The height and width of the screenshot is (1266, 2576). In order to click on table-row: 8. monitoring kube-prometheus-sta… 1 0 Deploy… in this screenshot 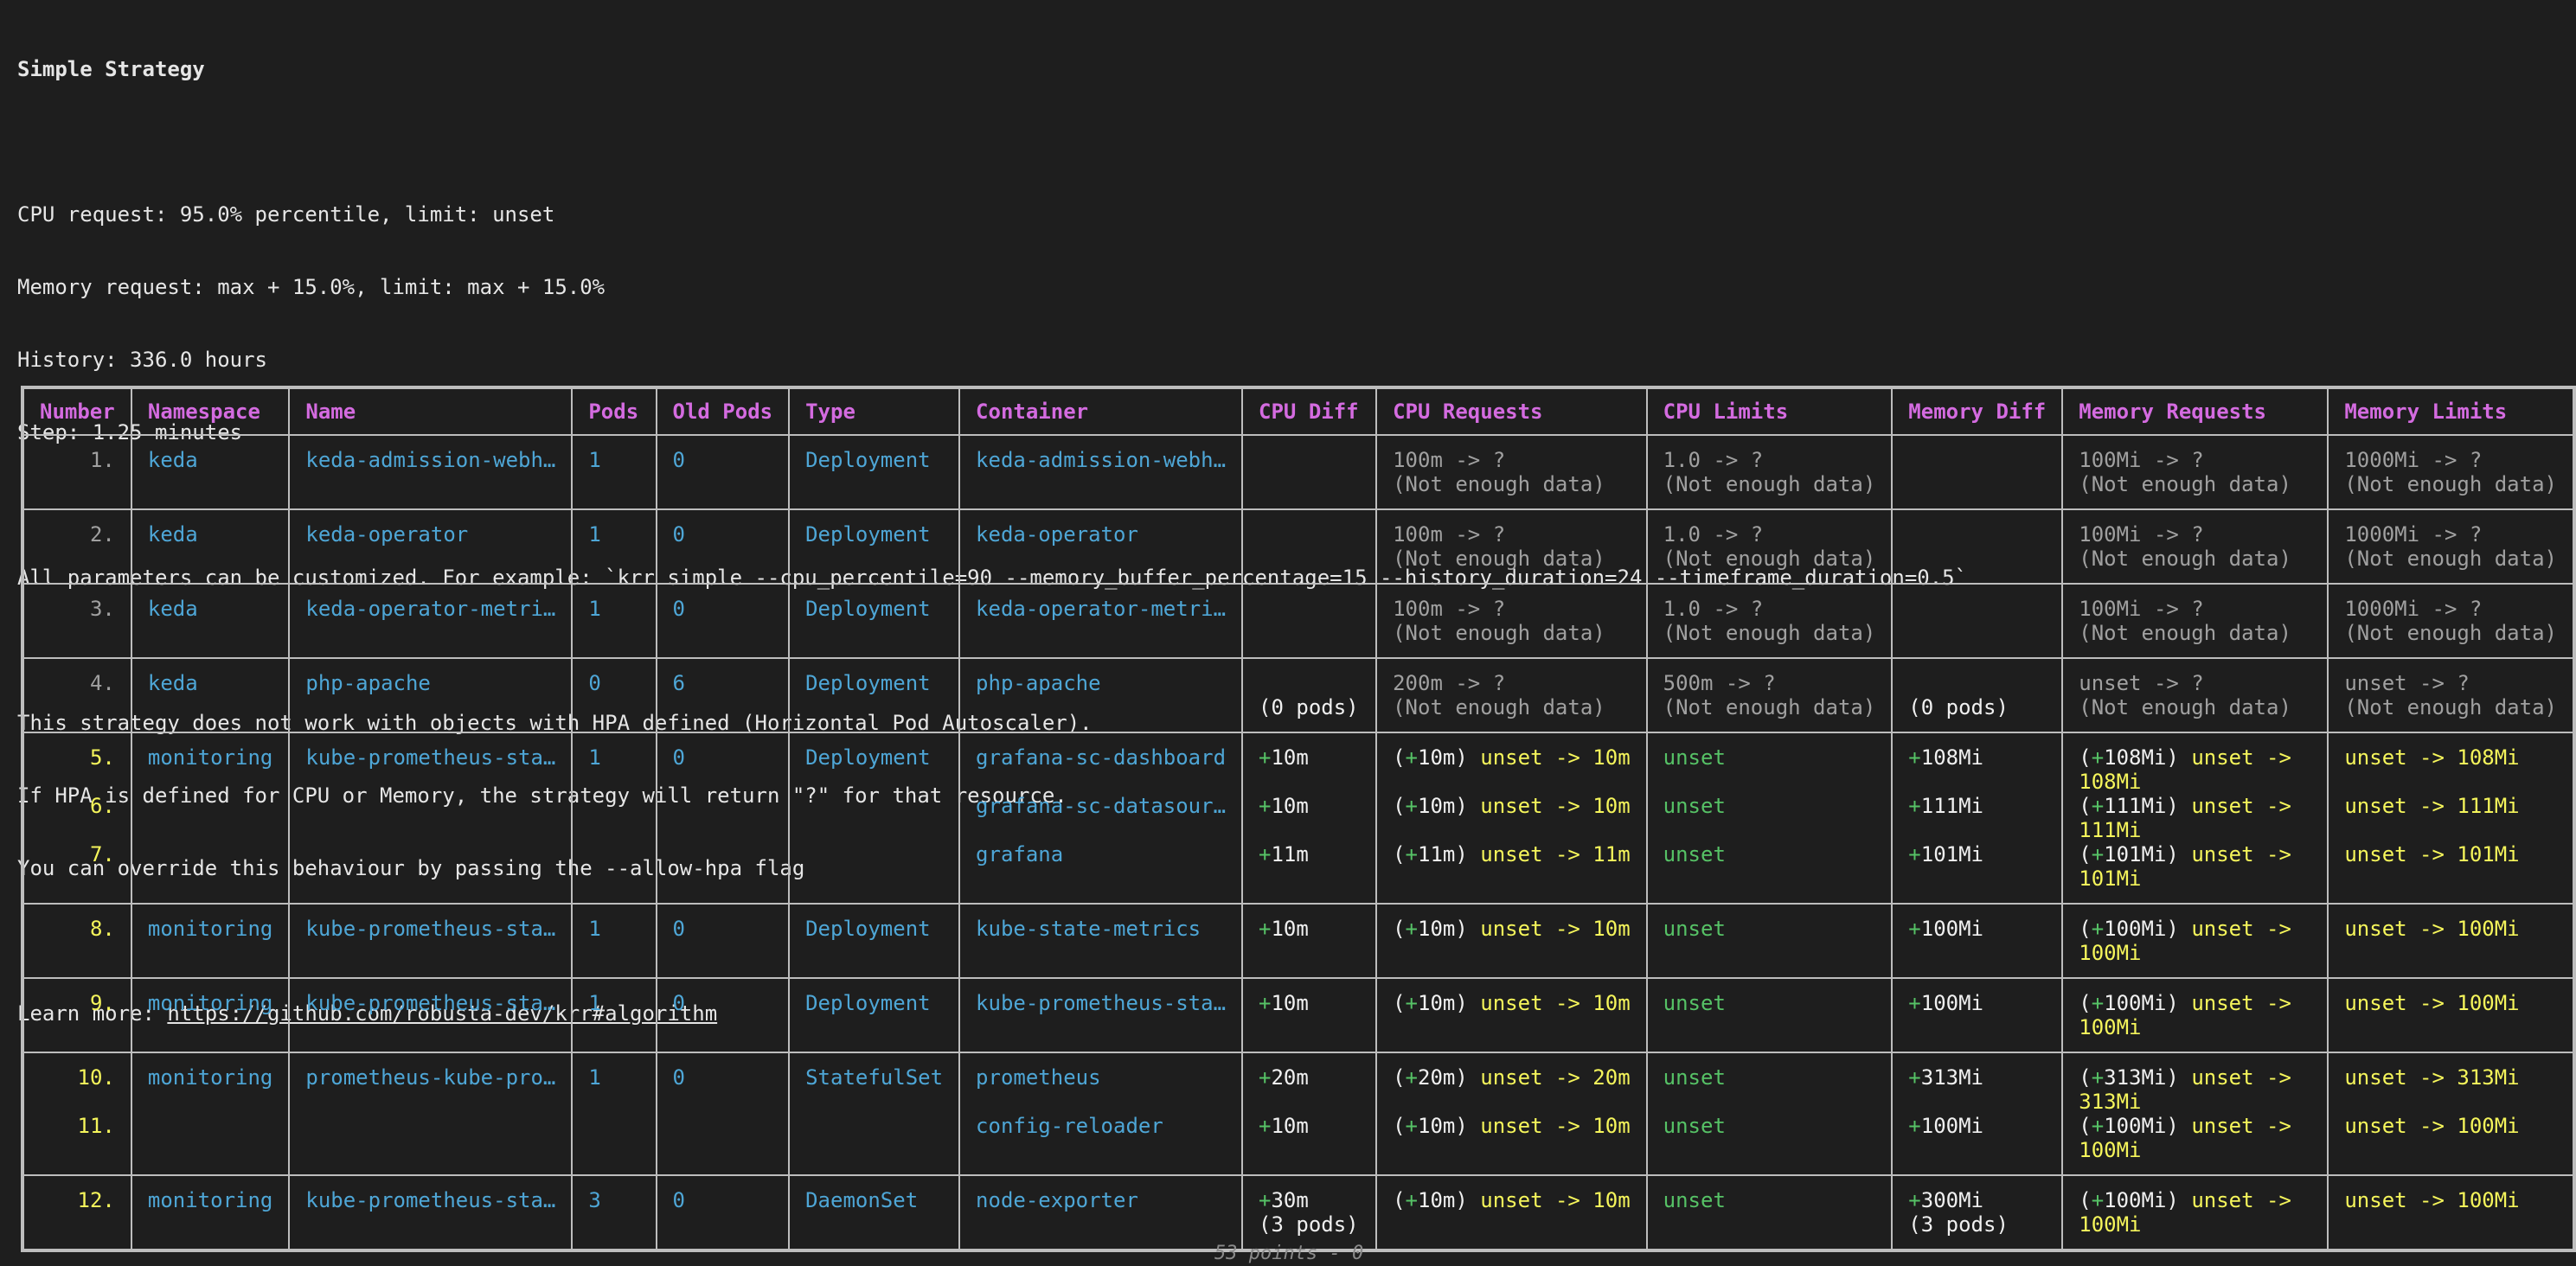, I will do `click(1298, 941)`.